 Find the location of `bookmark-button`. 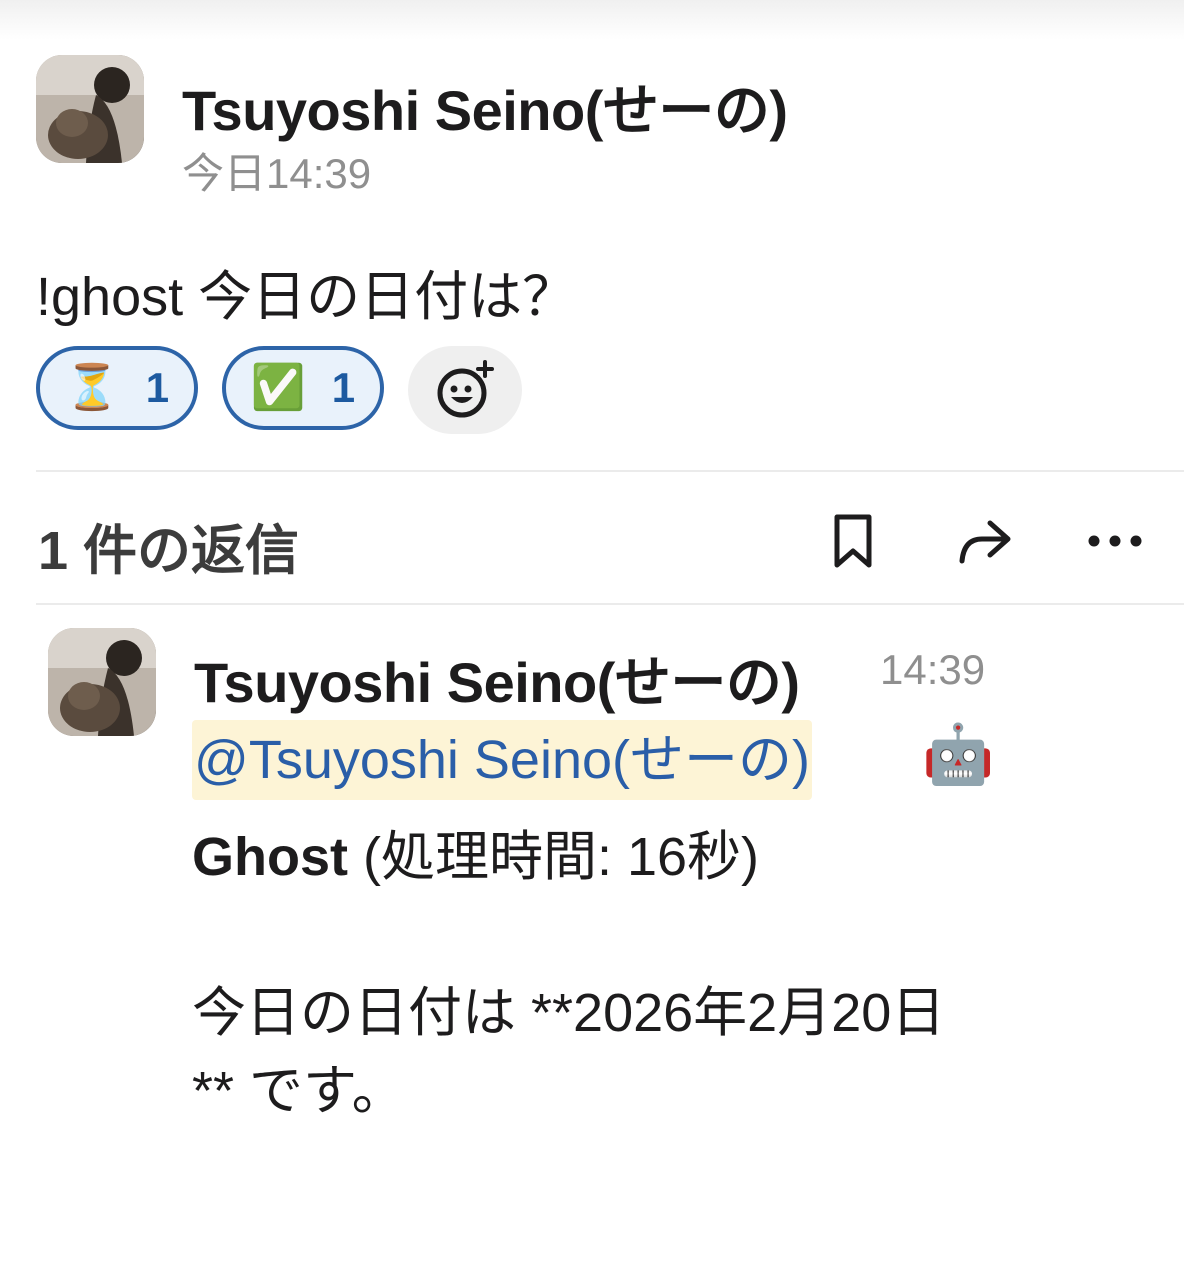

bookmark-button is located at coordinates (853, 541).